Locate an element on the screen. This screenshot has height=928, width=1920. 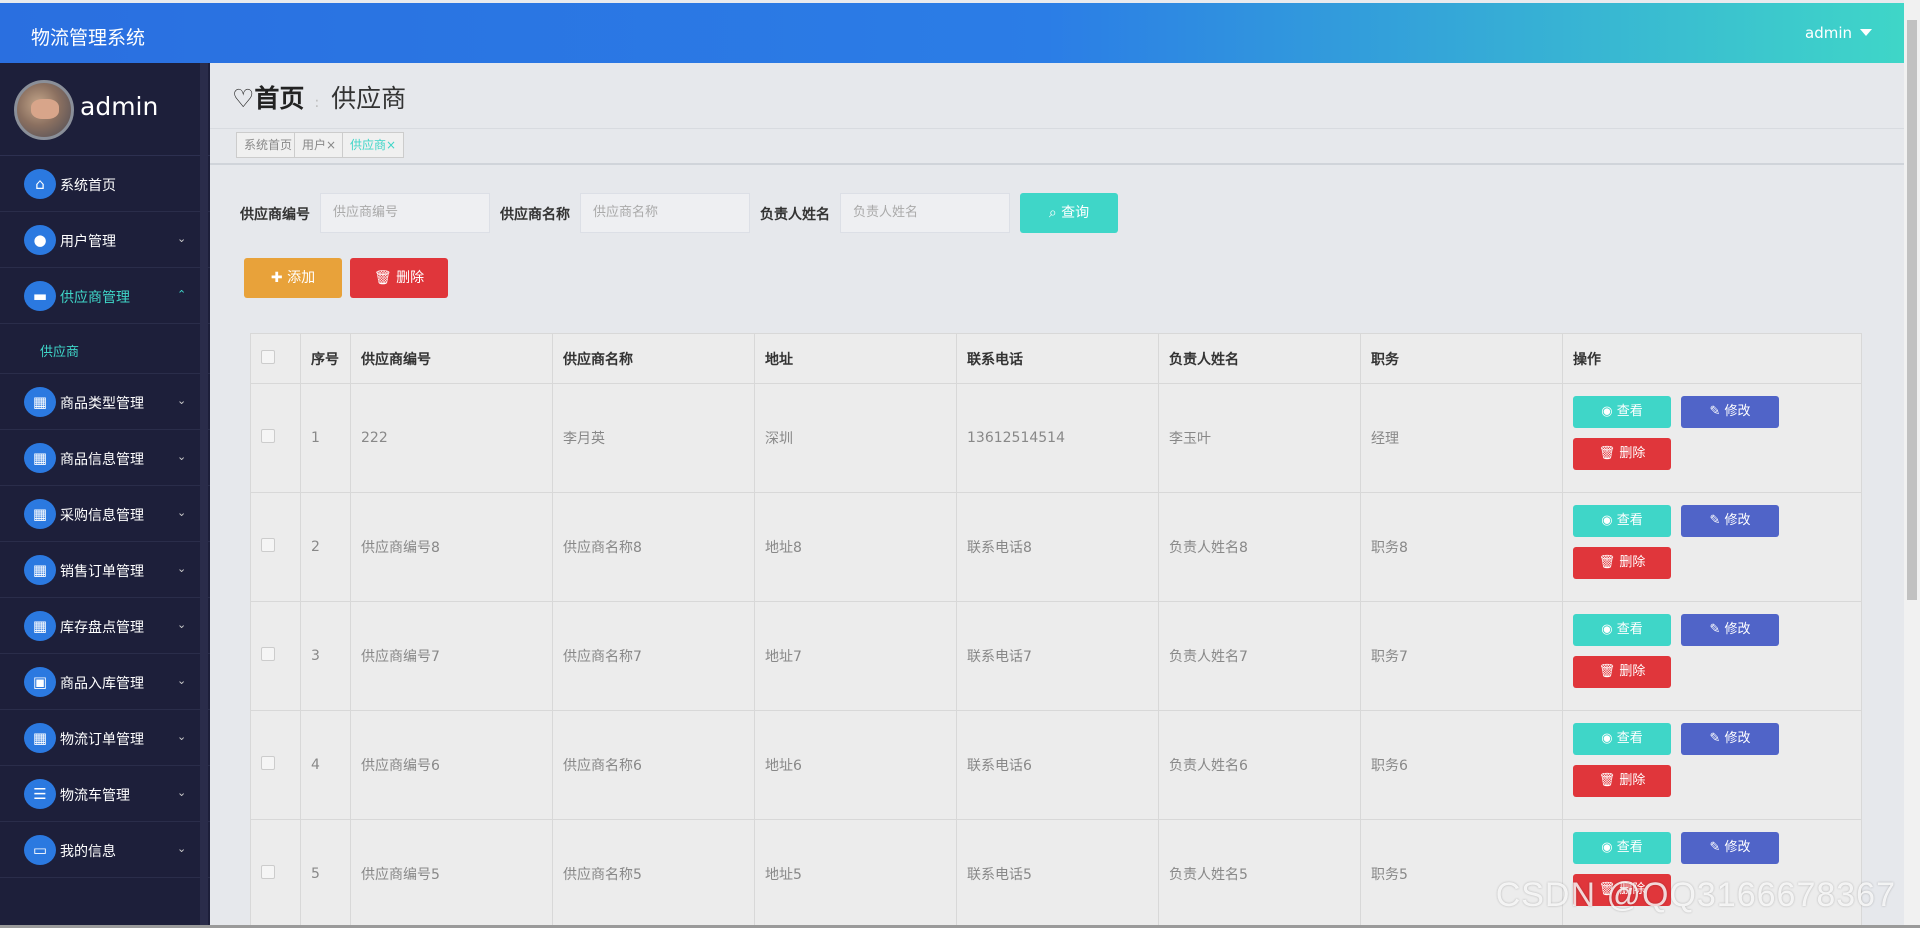
batch-delete-button: 🗑 删除 is located at coordinates (399, 278).